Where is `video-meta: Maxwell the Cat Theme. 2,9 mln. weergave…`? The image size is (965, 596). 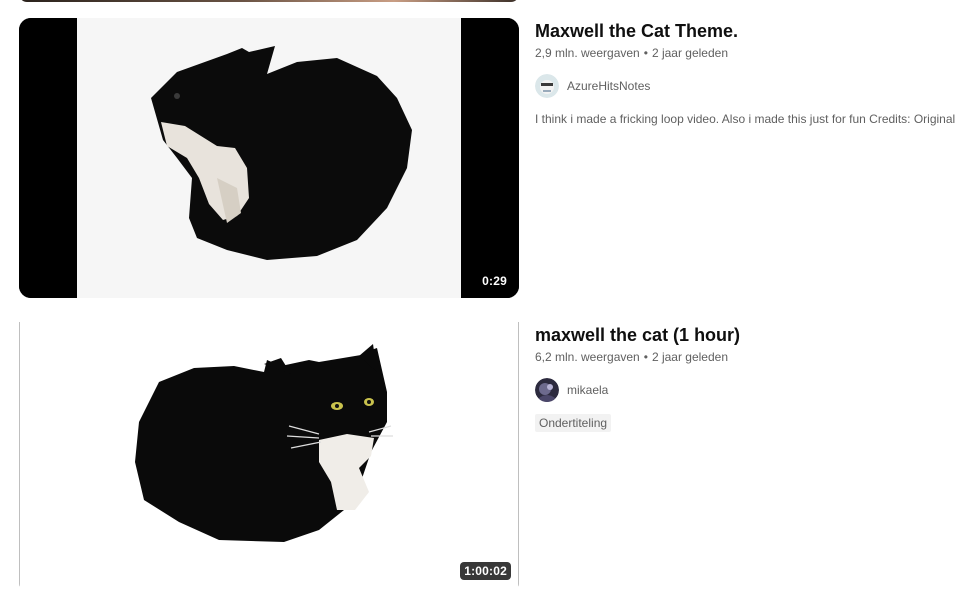 video-meta: Maxwell the Cat Theme. 2,9 mln. weergave… is located at coordinates (750, 73).